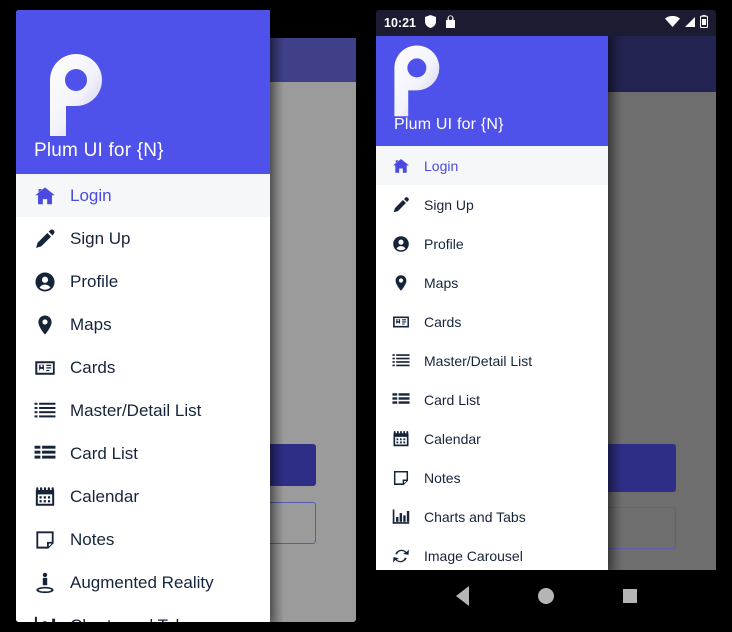  I want to click on android-status-time: 10:21, so click(400, 23).